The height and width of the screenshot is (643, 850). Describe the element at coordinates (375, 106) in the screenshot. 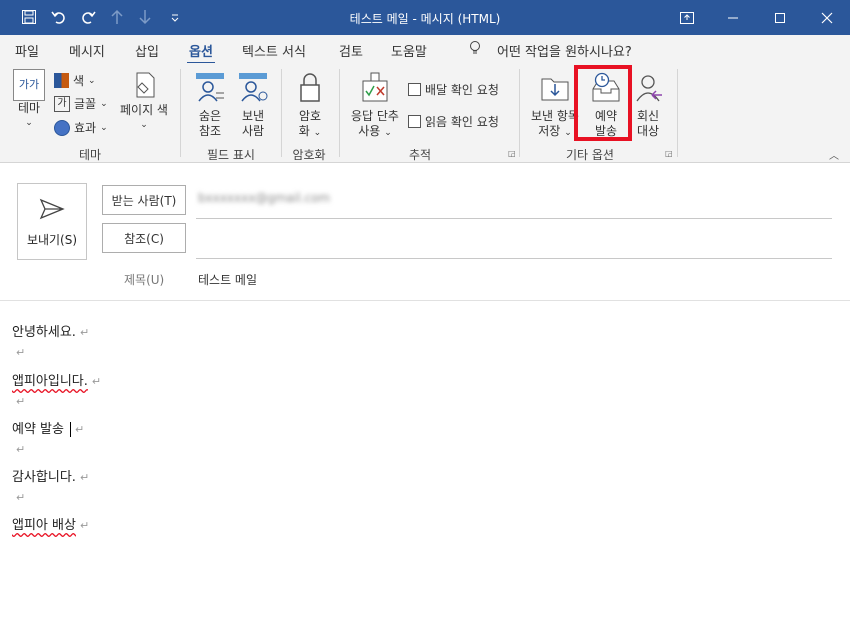

I see `voting-buttons-button: 응답 단추 사용 ⌄` at that location.